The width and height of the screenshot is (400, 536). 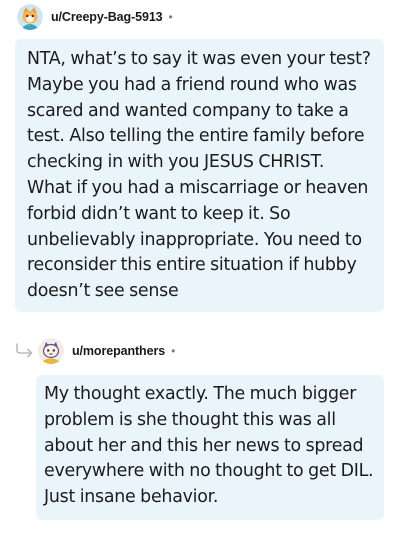 I want to click on comment-2-username: u/morepanthers, so click(x=118, y=351).